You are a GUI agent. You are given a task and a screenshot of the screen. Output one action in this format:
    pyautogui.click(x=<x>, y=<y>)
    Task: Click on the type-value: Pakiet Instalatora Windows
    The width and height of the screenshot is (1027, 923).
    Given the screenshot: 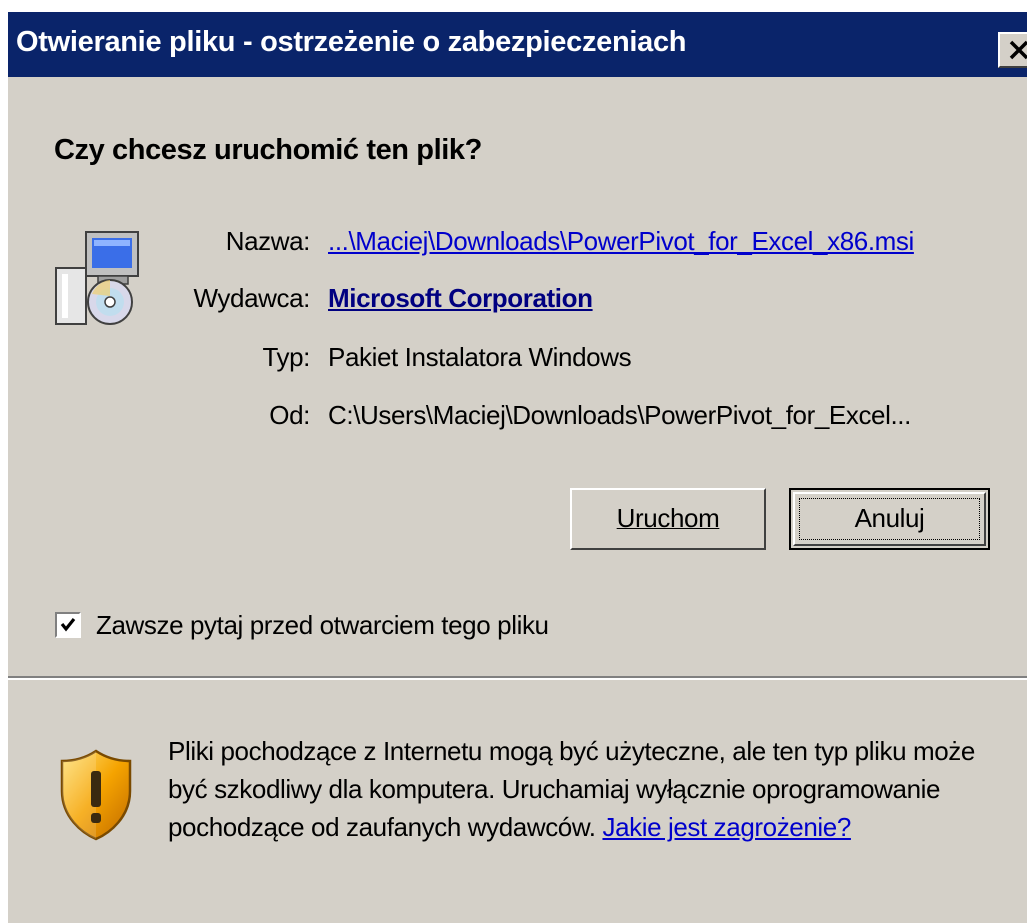 What is the action you would take?
    pyautogui.click(x=480, y=357)
    